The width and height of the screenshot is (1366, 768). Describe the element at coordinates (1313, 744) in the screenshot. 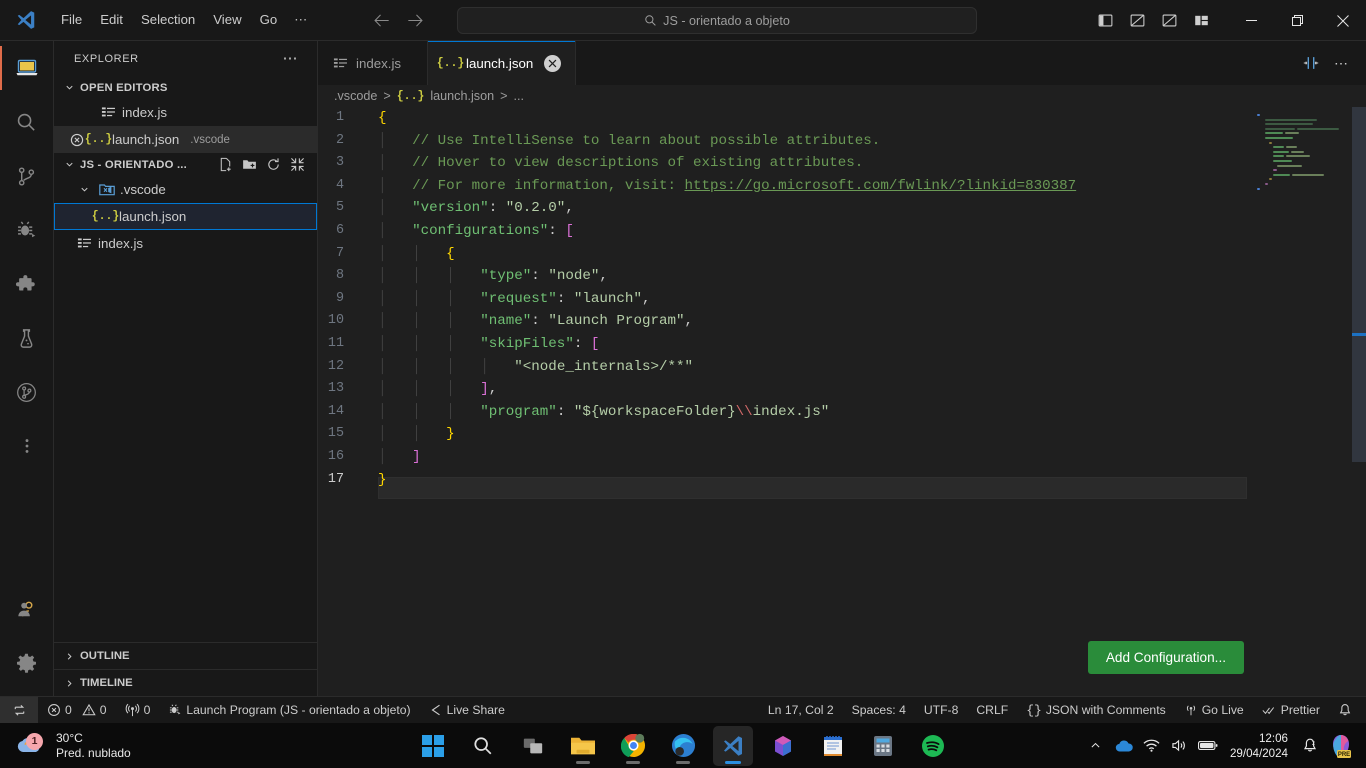

I see `svg-text: z` at that location.